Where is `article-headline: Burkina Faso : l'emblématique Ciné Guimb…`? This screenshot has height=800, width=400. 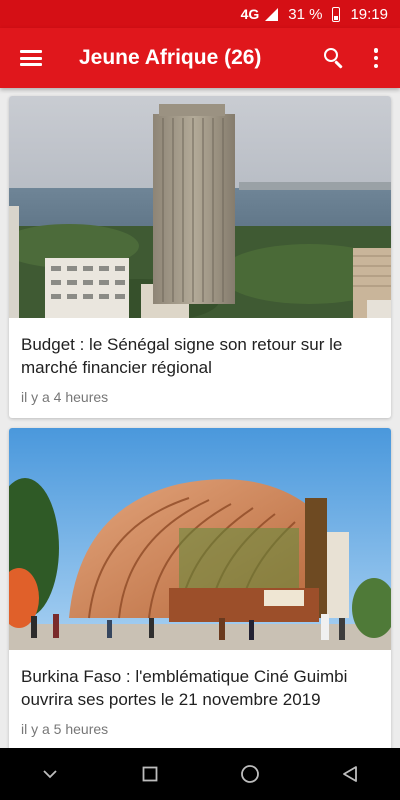 article-headline: Burkina Faso : l'emblématique Ciné Guimb… is located at coordinates (200, 680).